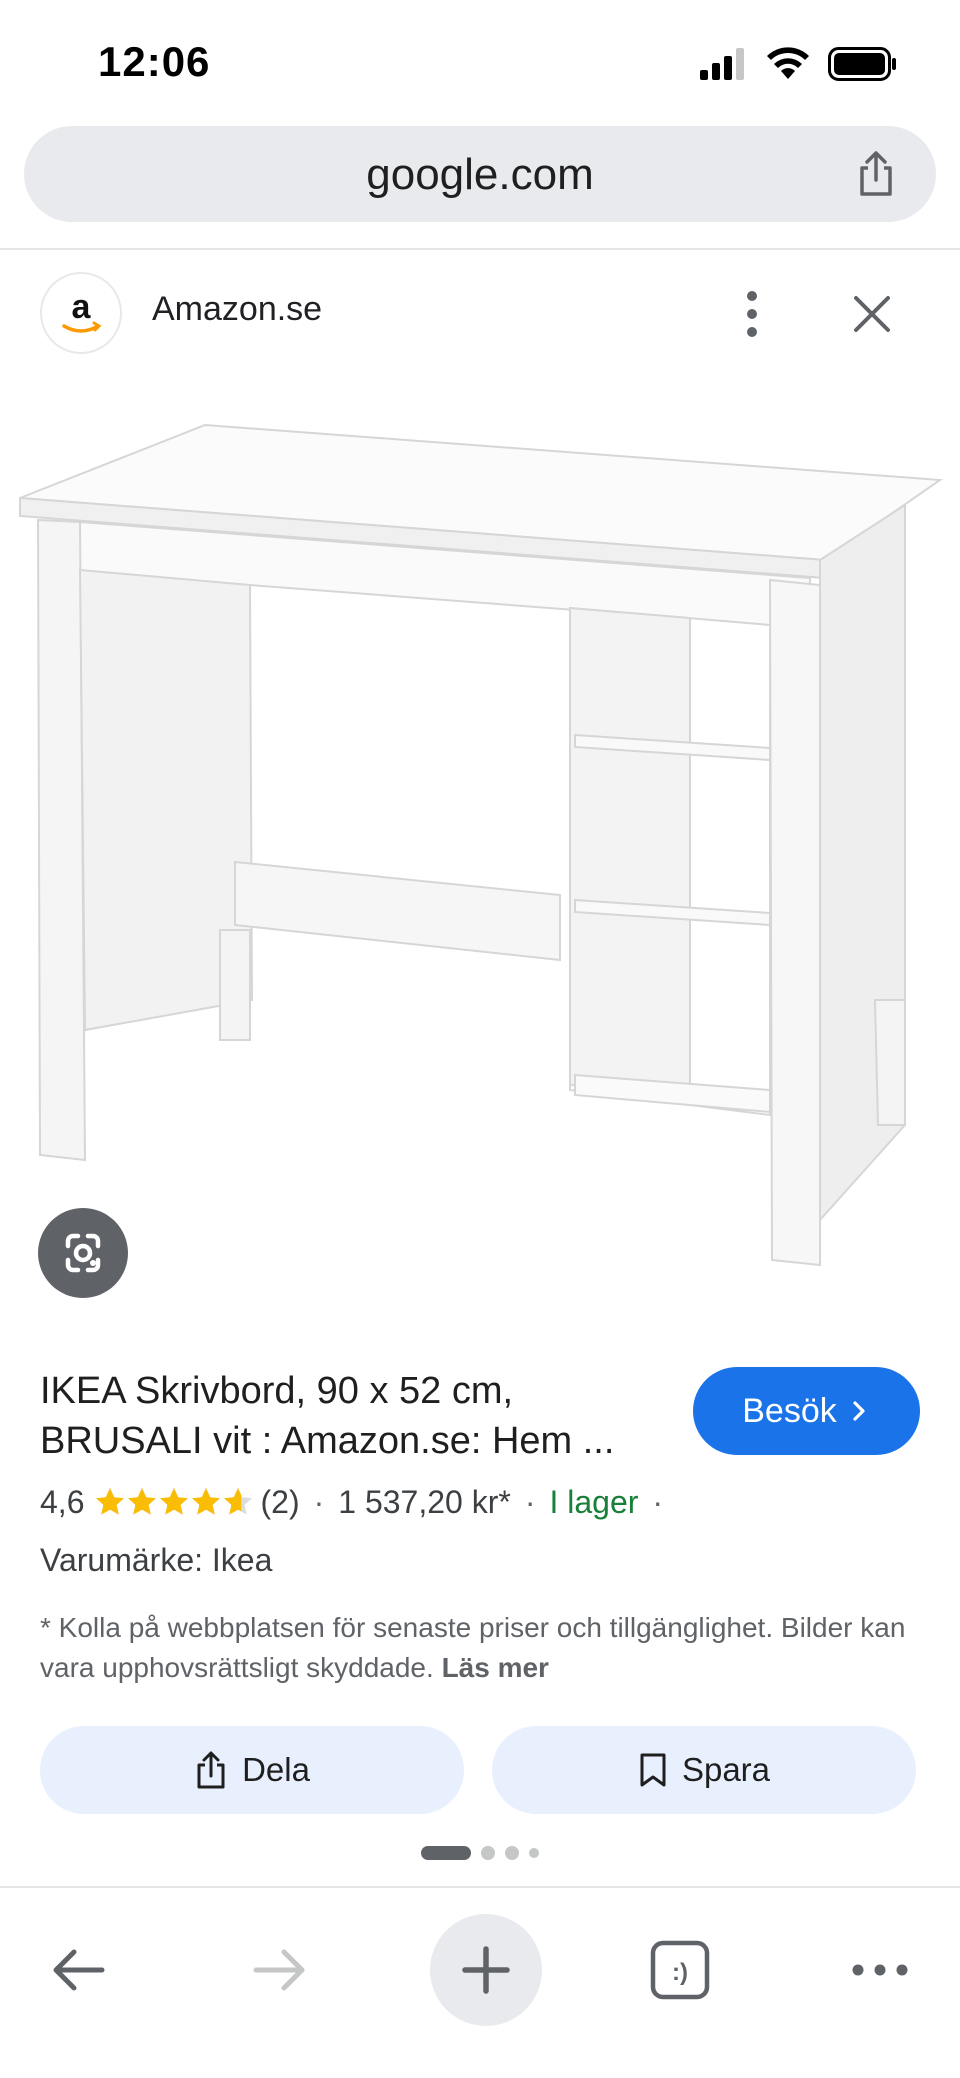 The width and height of the screenshot is (960, 2078). I want to click on more-horiz-icon, so click(880, 1970).